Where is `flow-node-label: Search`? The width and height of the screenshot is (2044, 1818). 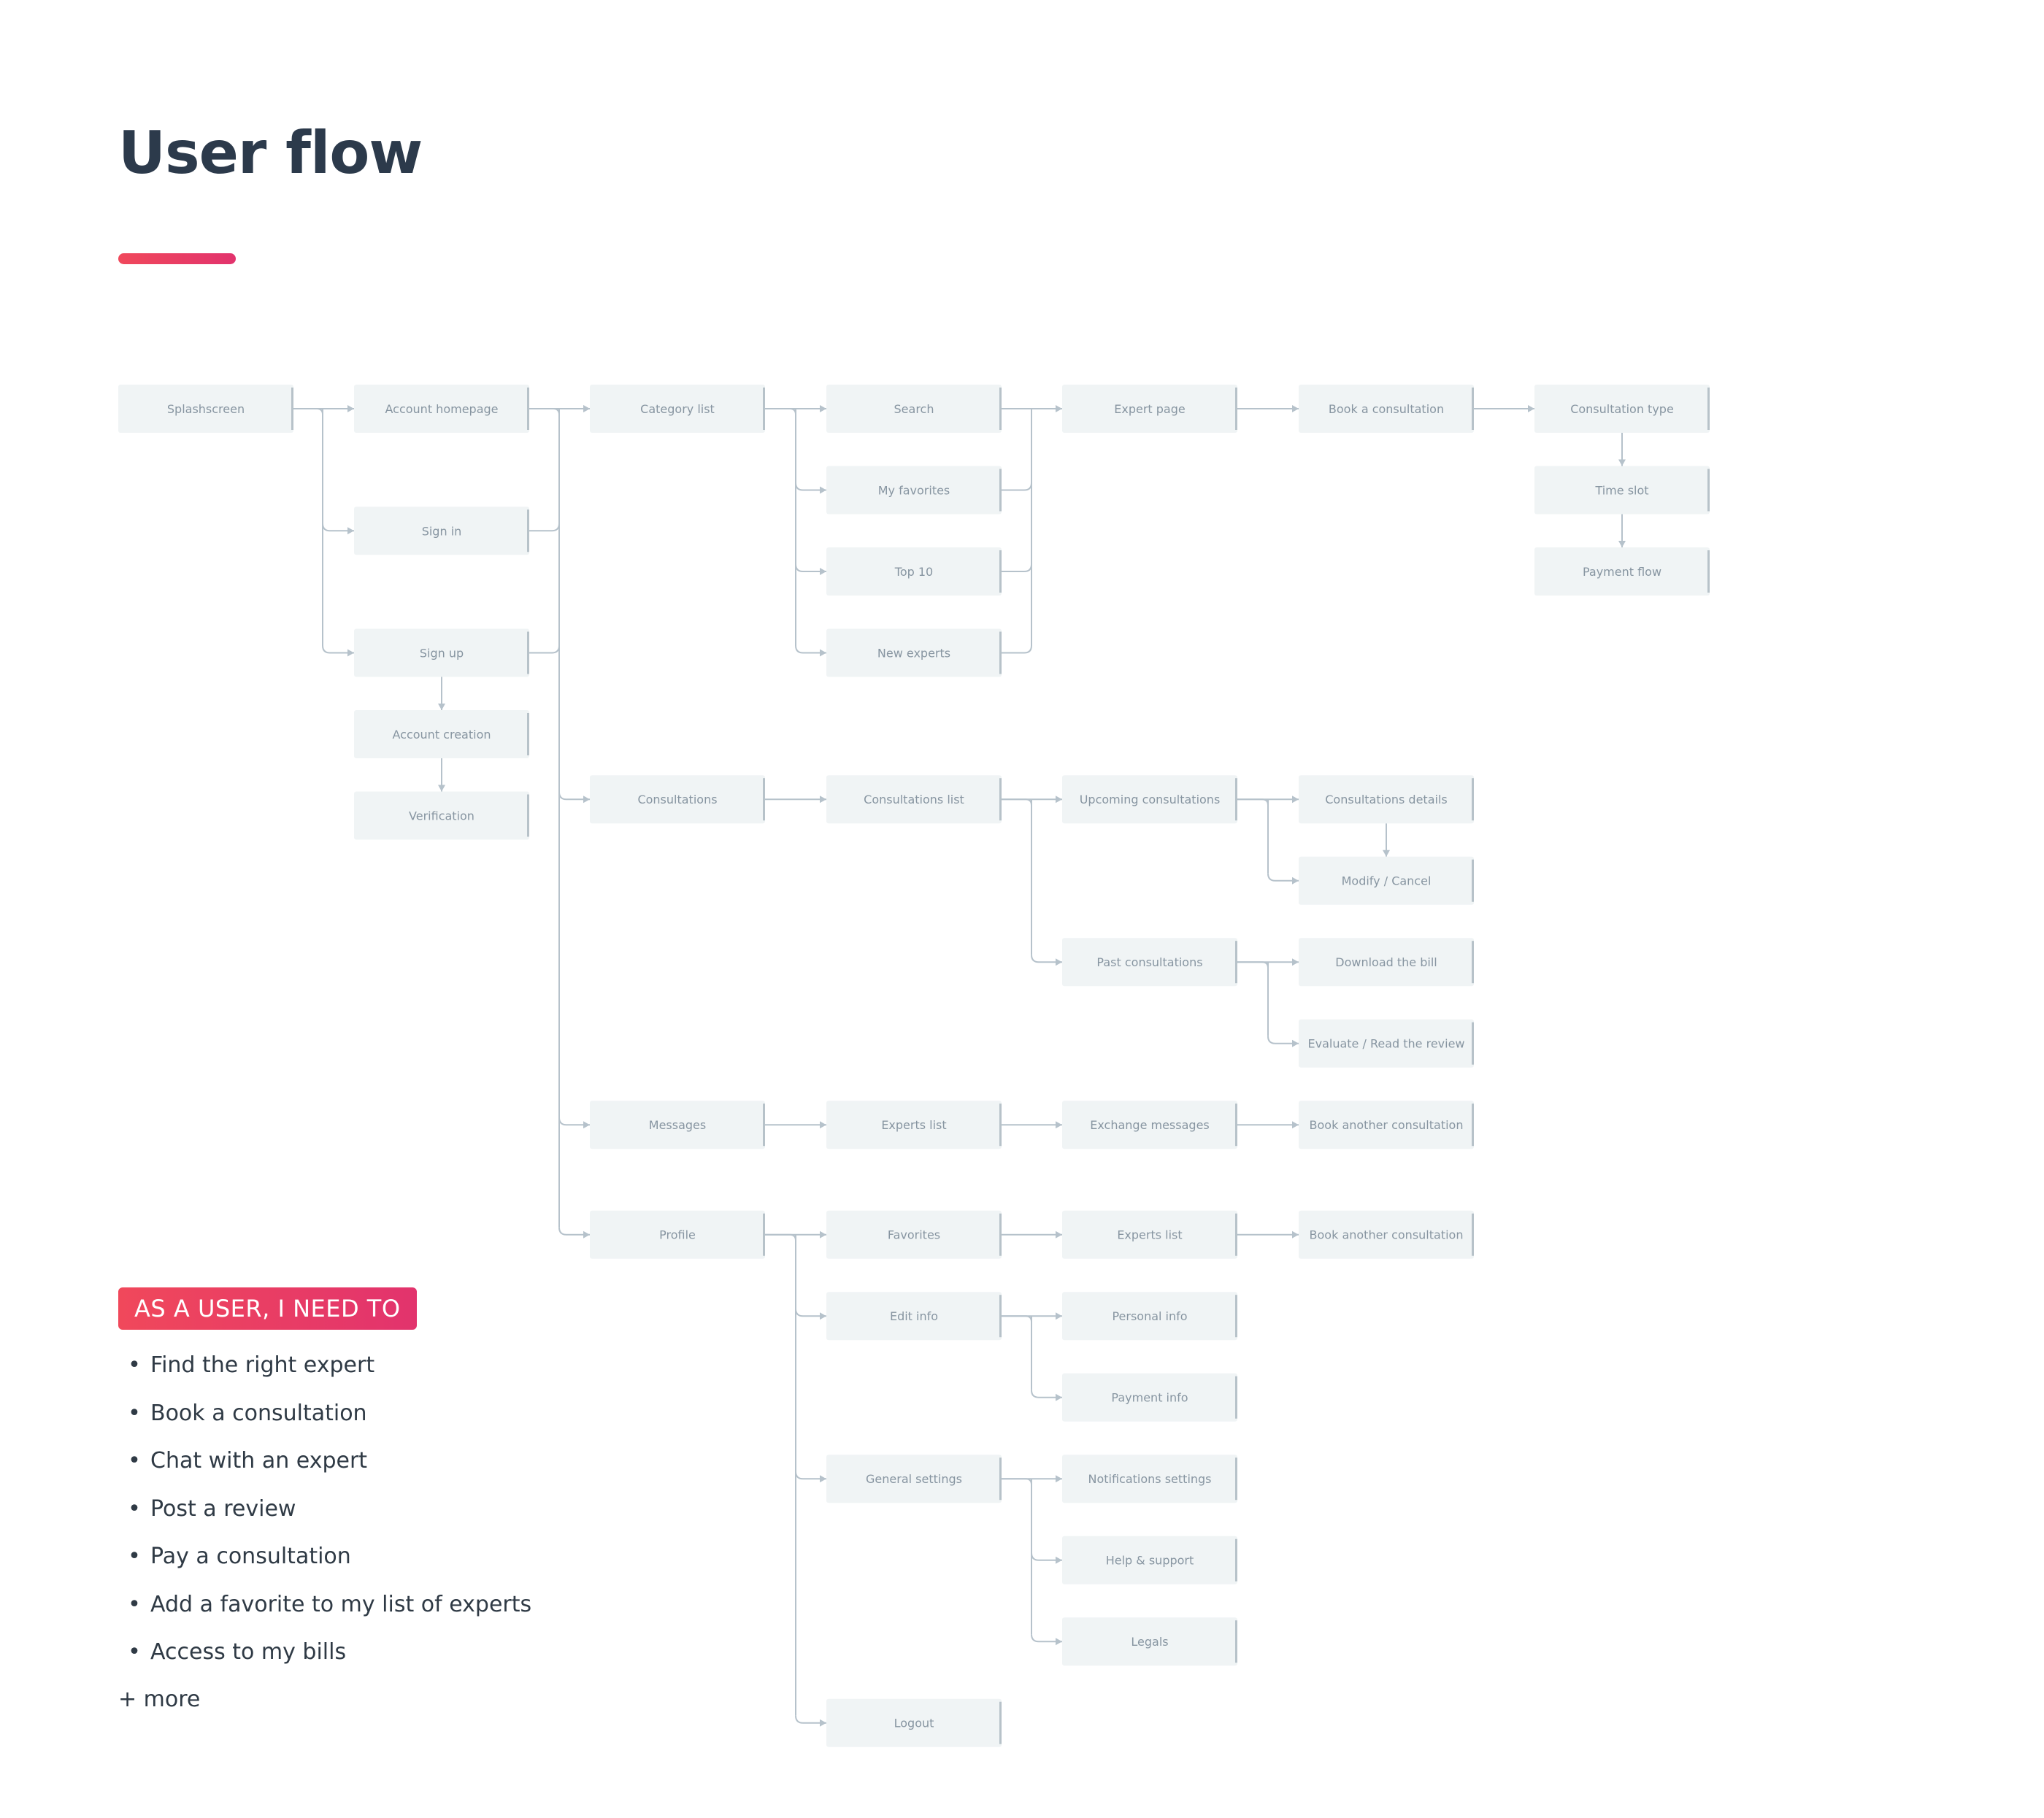 flow-node-label: Search is located at coordinates (914, 409).